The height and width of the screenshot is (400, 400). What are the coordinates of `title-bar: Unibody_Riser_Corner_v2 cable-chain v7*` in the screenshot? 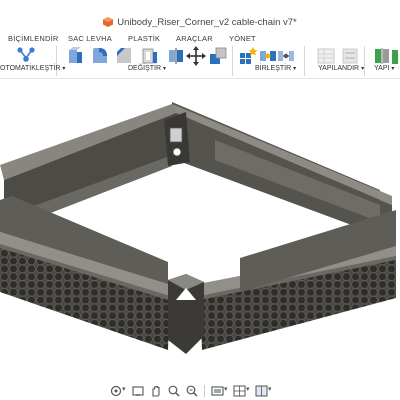 It's located at (200, 17).